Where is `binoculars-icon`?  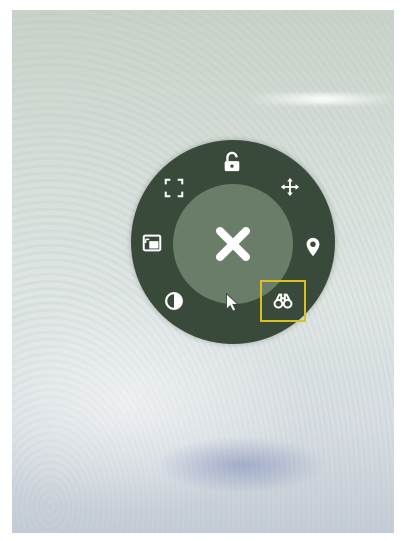
binoculars-icon is located at coordinates (283, 301).